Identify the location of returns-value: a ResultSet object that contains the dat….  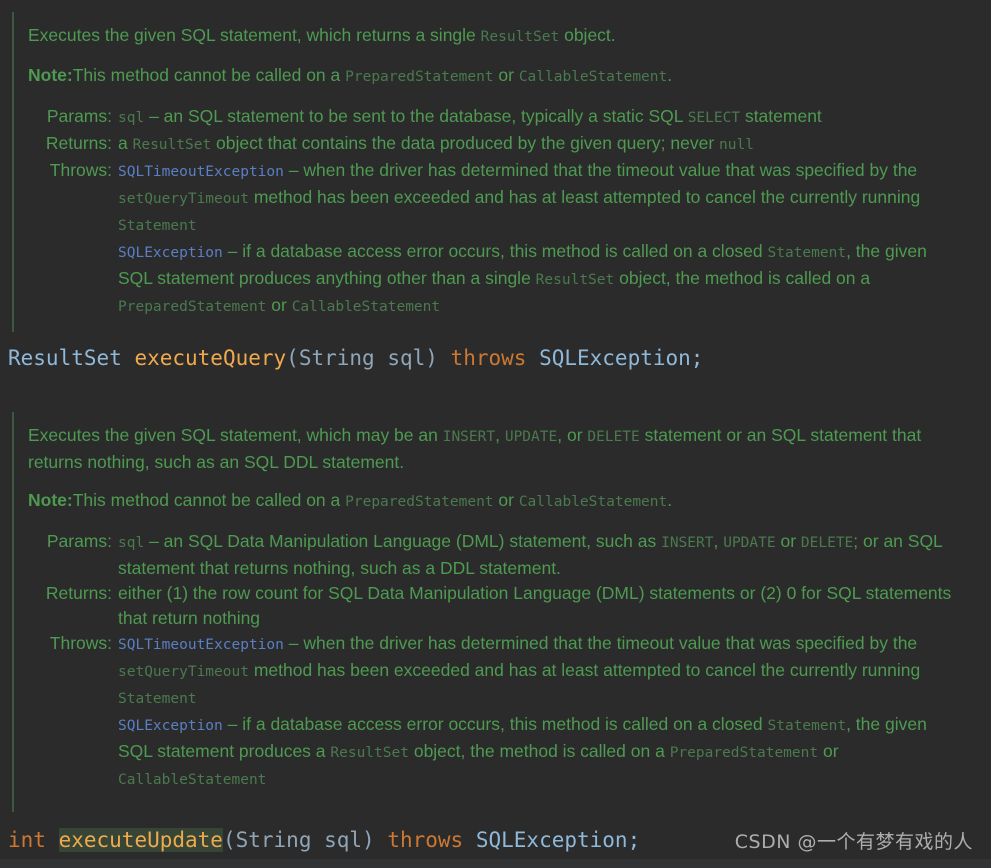
(538, 144).